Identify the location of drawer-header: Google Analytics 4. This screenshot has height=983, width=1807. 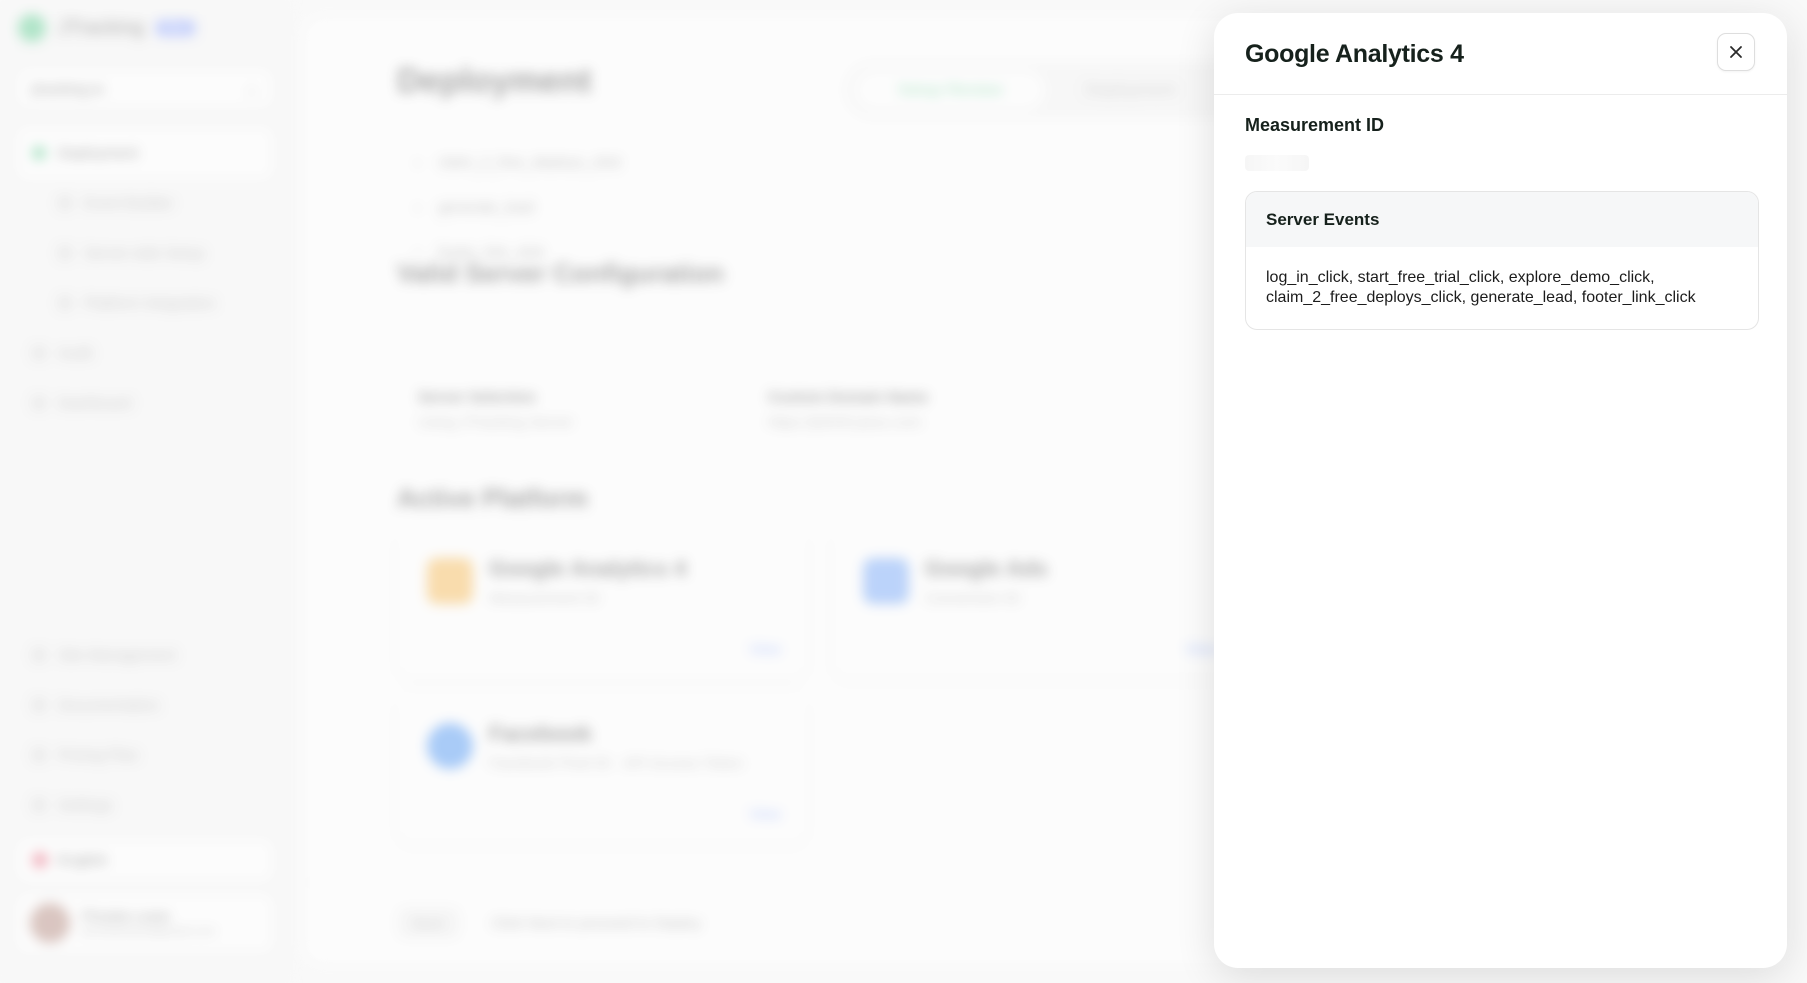
(1500, 54).